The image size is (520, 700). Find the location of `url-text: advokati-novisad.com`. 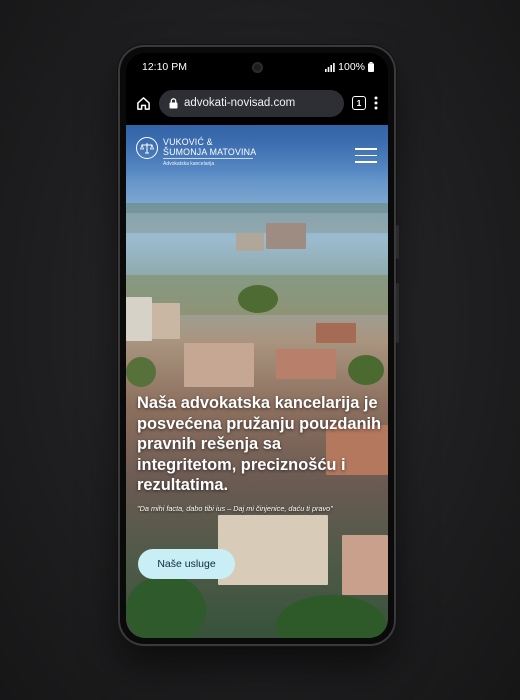

url-text: advokati-novisad.com is located at coordinates (240, 103).